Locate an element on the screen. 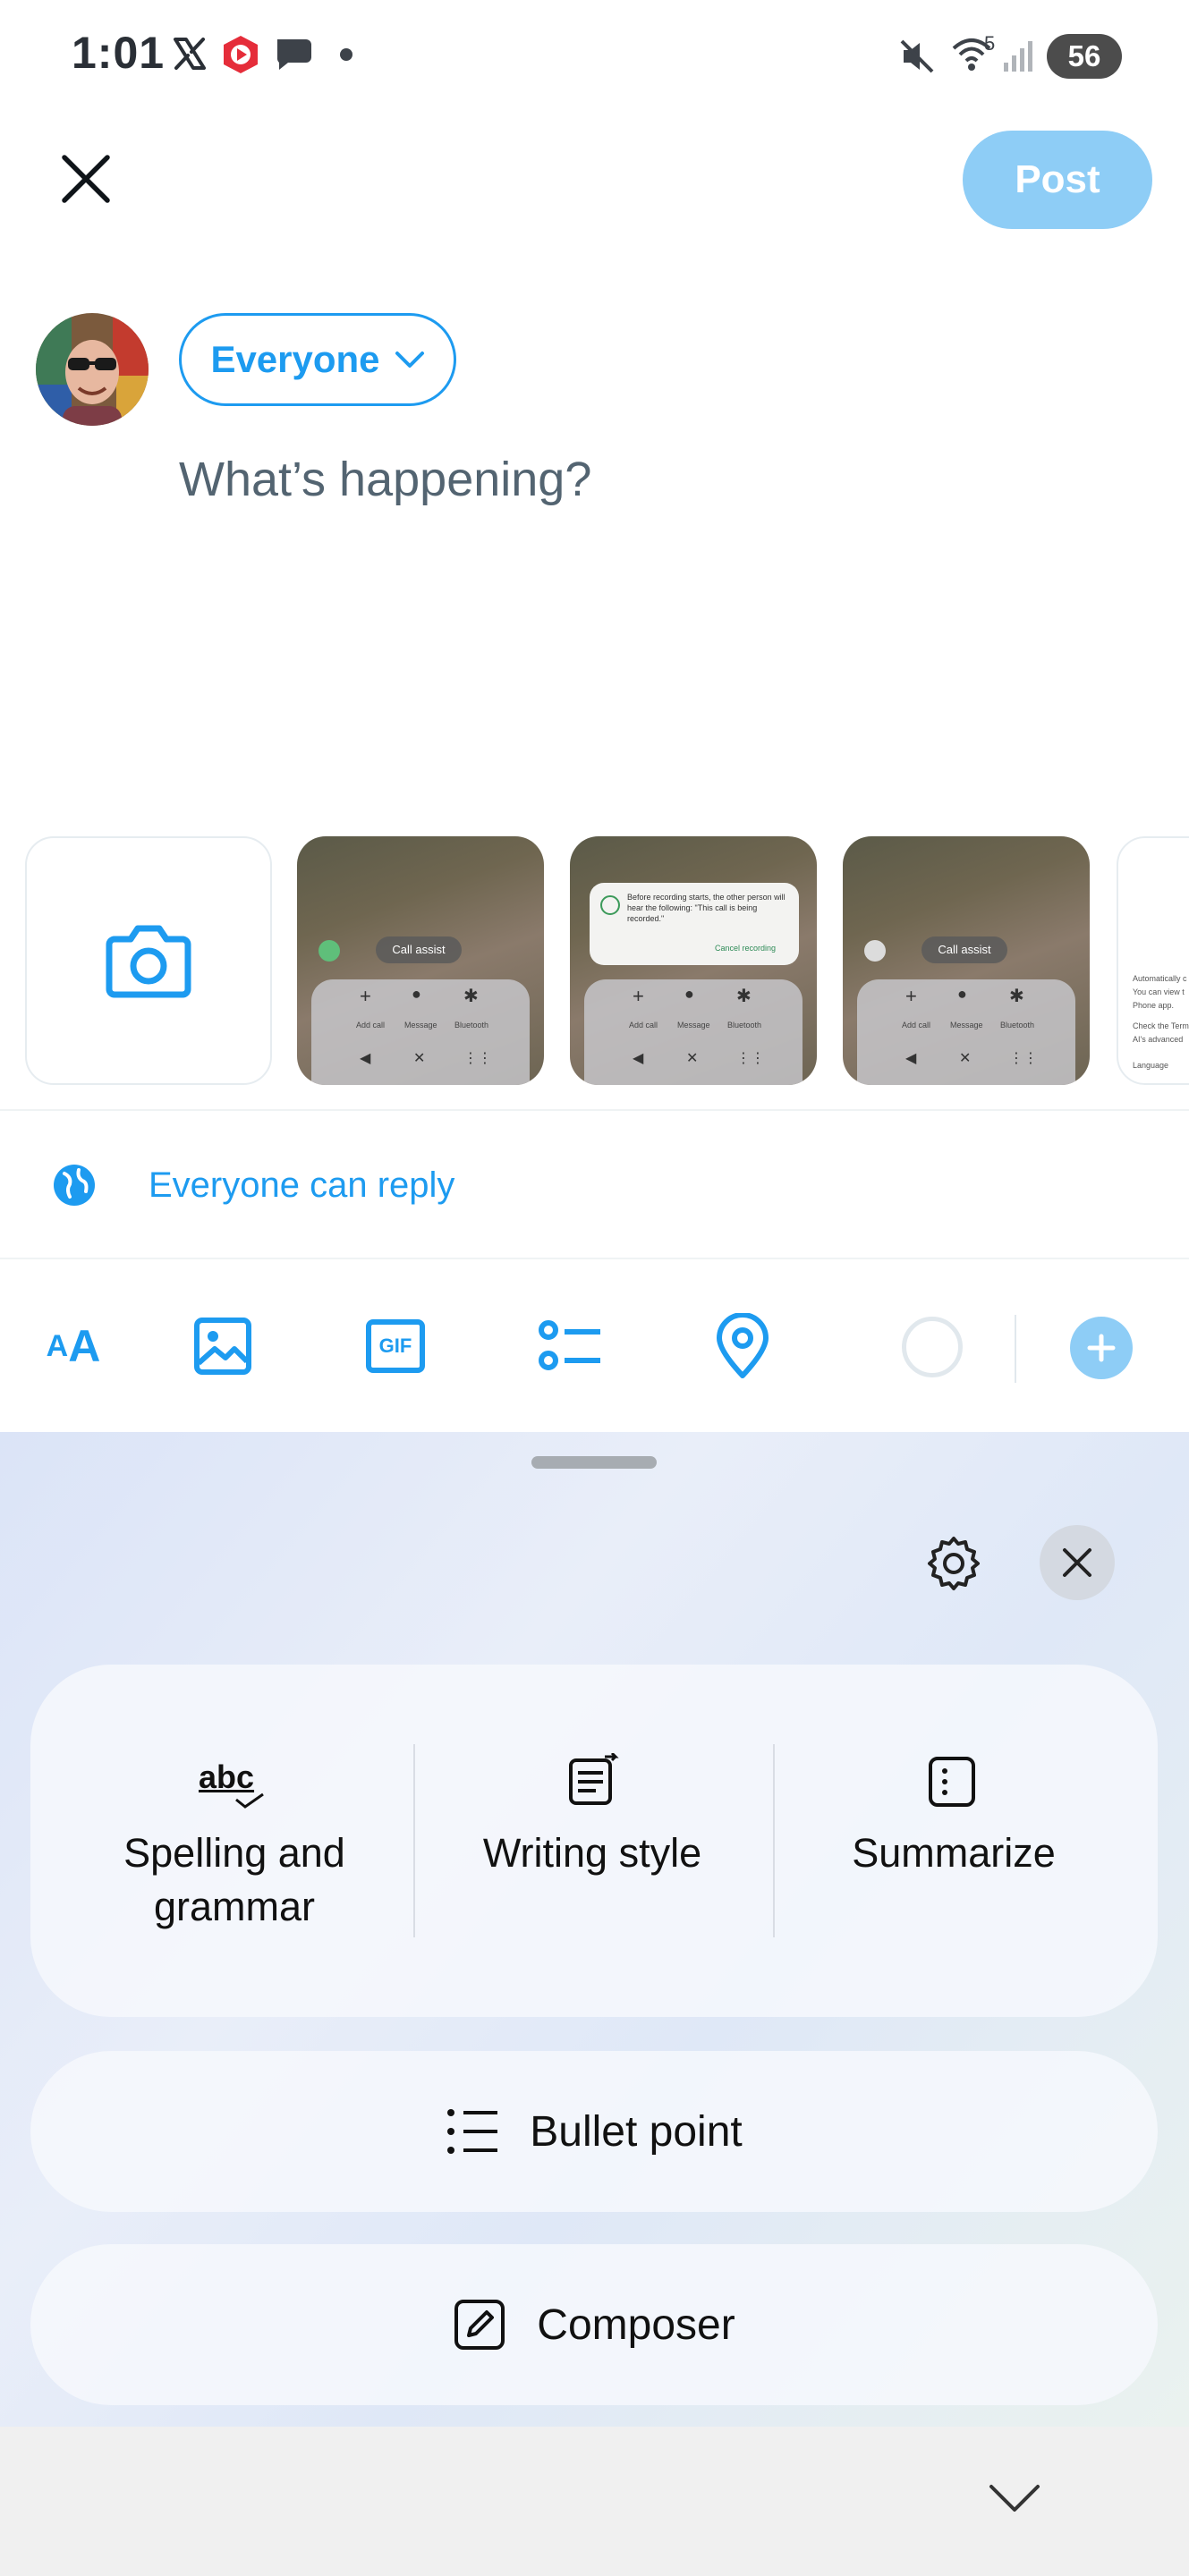 The width and height of the screenshot is (1189, 2576). post-button: Post is located at coordinates (1057, 180).